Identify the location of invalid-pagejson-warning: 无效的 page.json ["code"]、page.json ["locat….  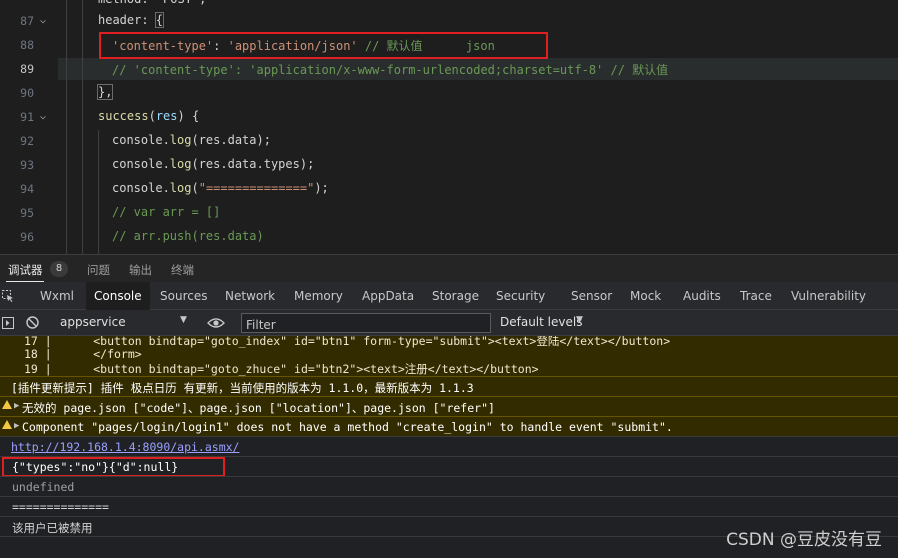
(258, 408).